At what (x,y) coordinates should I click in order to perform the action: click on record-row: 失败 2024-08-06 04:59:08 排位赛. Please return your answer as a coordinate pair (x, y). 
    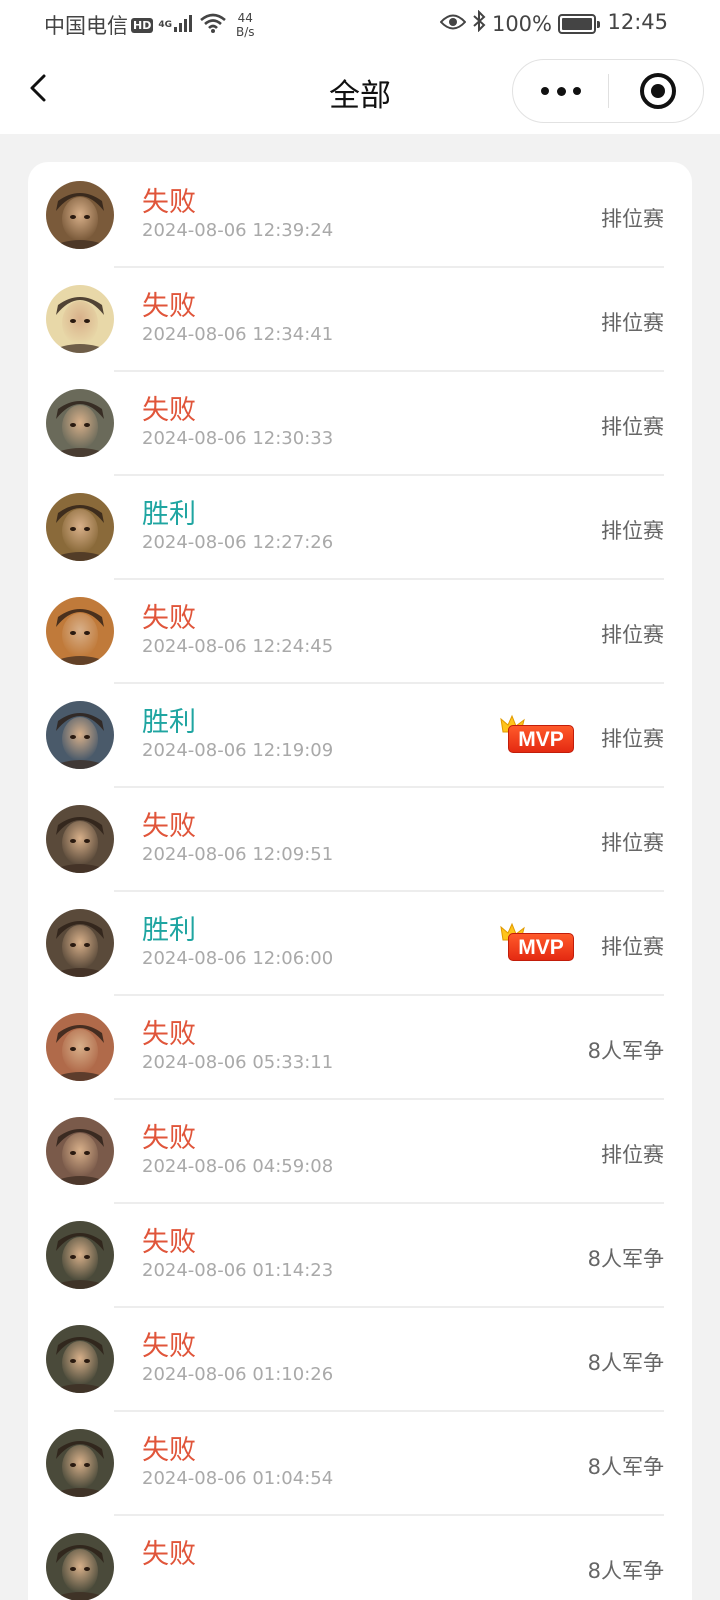
    Looking at the image, I should click on (360, 1151).